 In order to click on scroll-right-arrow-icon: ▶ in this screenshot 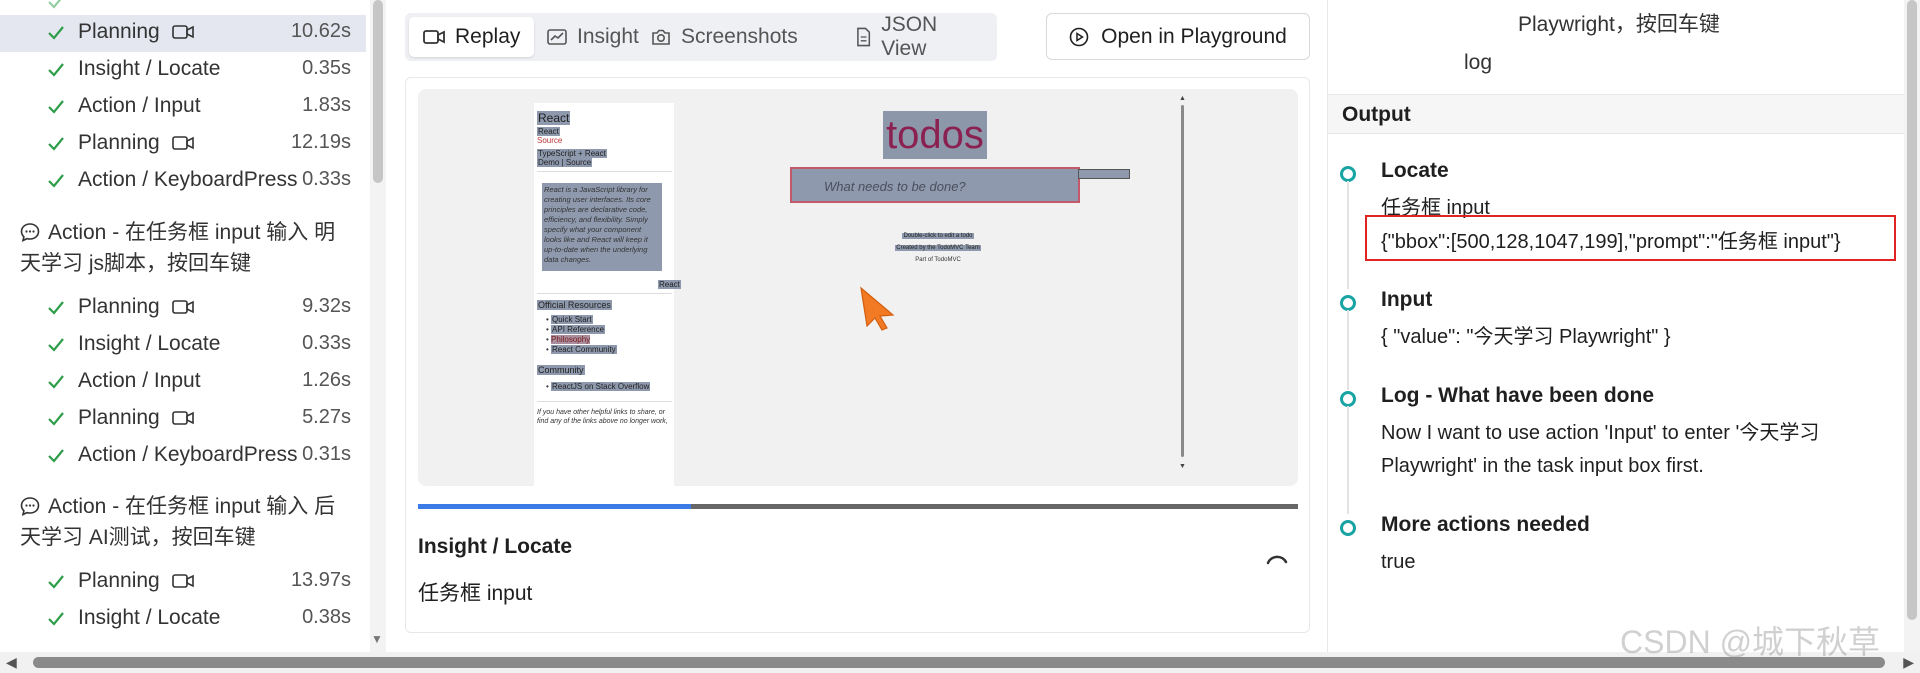, I will do `click(1908, 662)`.